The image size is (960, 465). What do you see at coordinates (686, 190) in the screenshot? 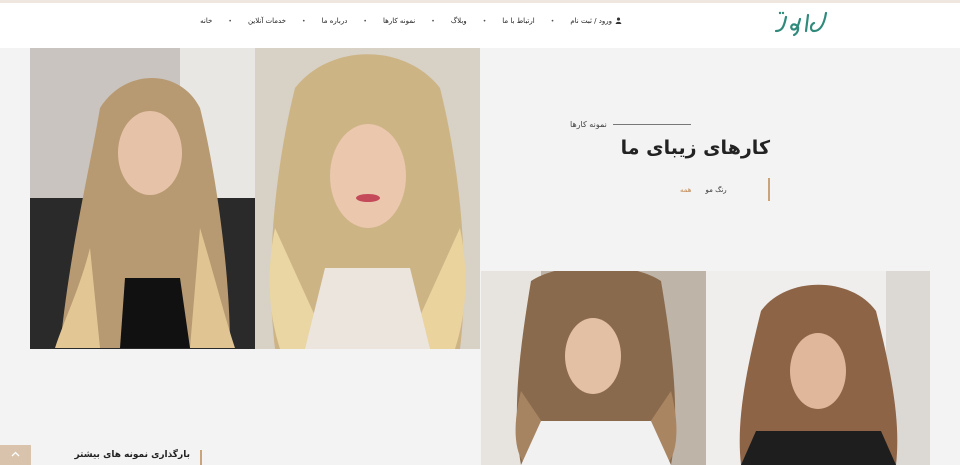
I see `filter-all: همه` at bounding box center [686, 190].